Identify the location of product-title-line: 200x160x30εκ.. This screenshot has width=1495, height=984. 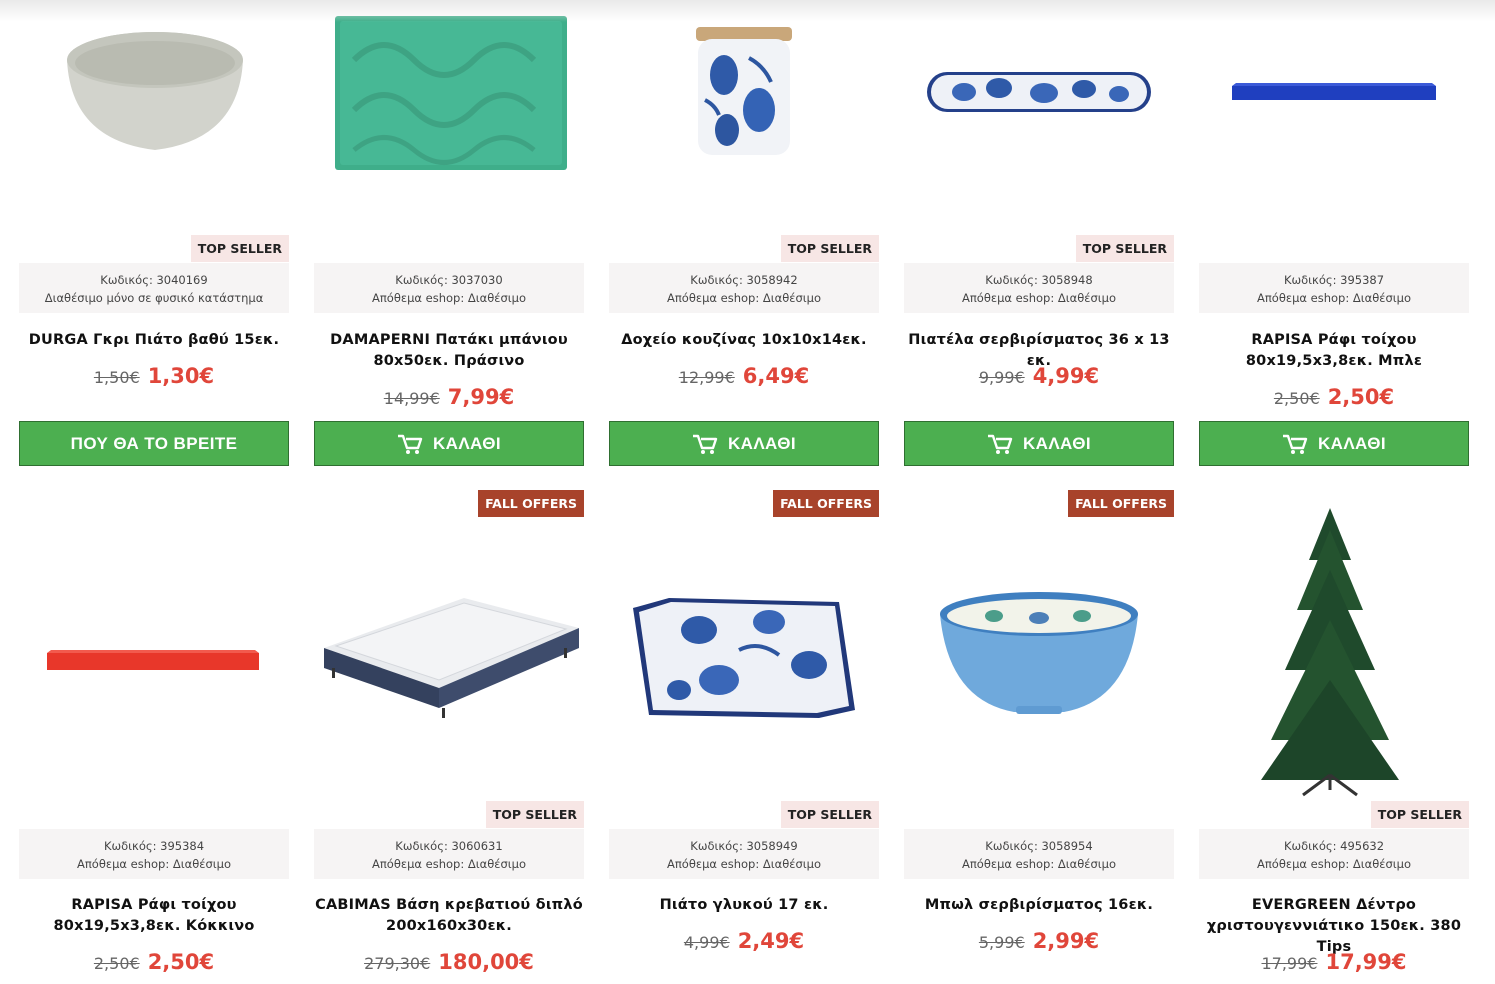
(449, 926).